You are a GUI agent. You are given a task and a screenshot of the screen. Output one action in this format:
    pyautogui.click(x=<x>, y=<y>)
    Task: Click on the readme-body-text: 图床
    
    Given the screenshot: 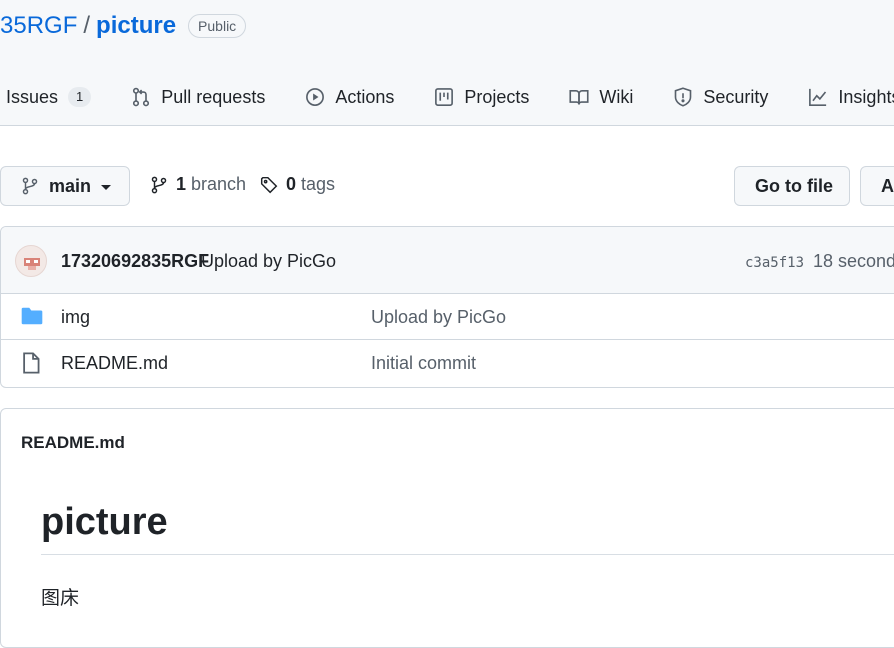 What is the action you would take?
    pyautogui.click(x=60, y=598)
    